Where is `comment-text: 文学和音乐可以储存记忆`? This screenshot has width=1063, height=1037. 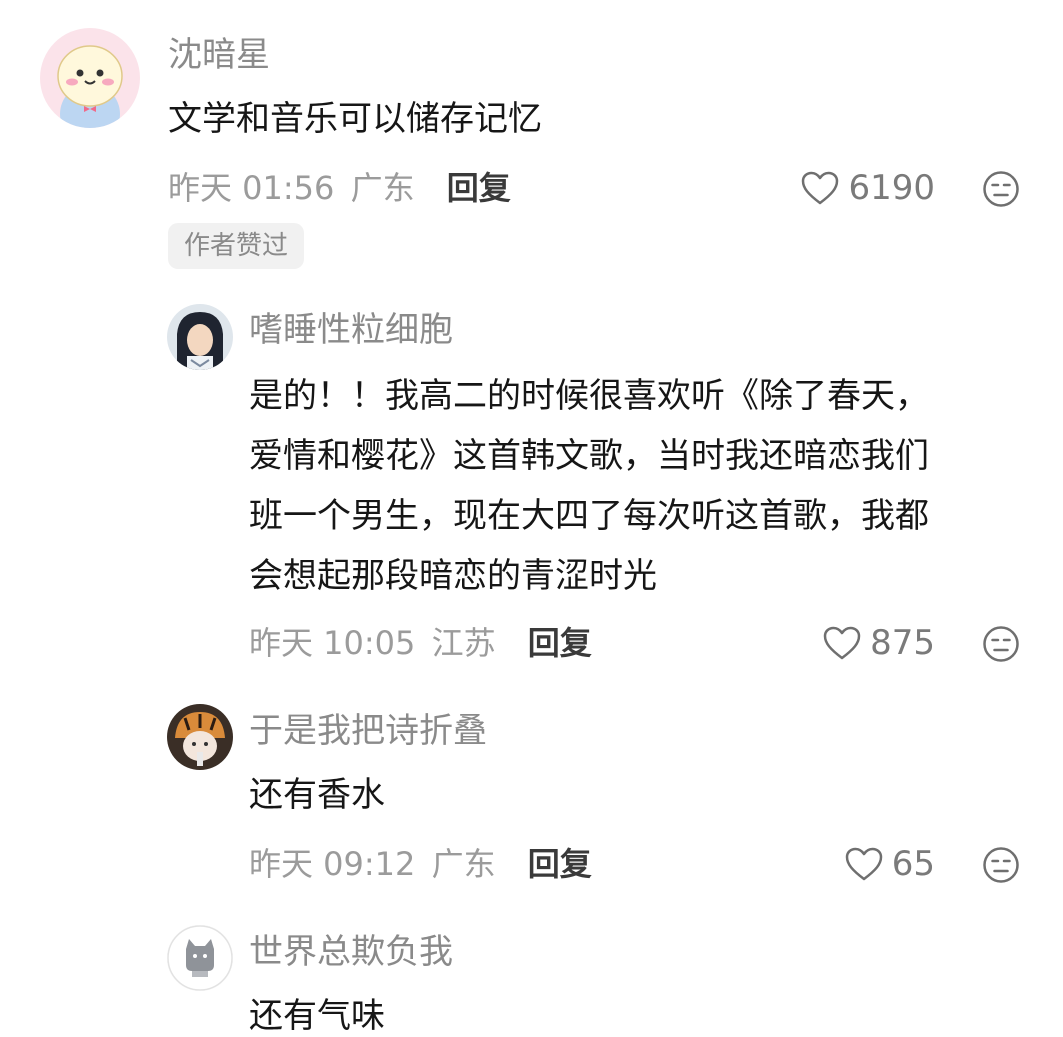
comment-text: 文学和音乐可以储存记忆 is located at coordinates (355, 119).